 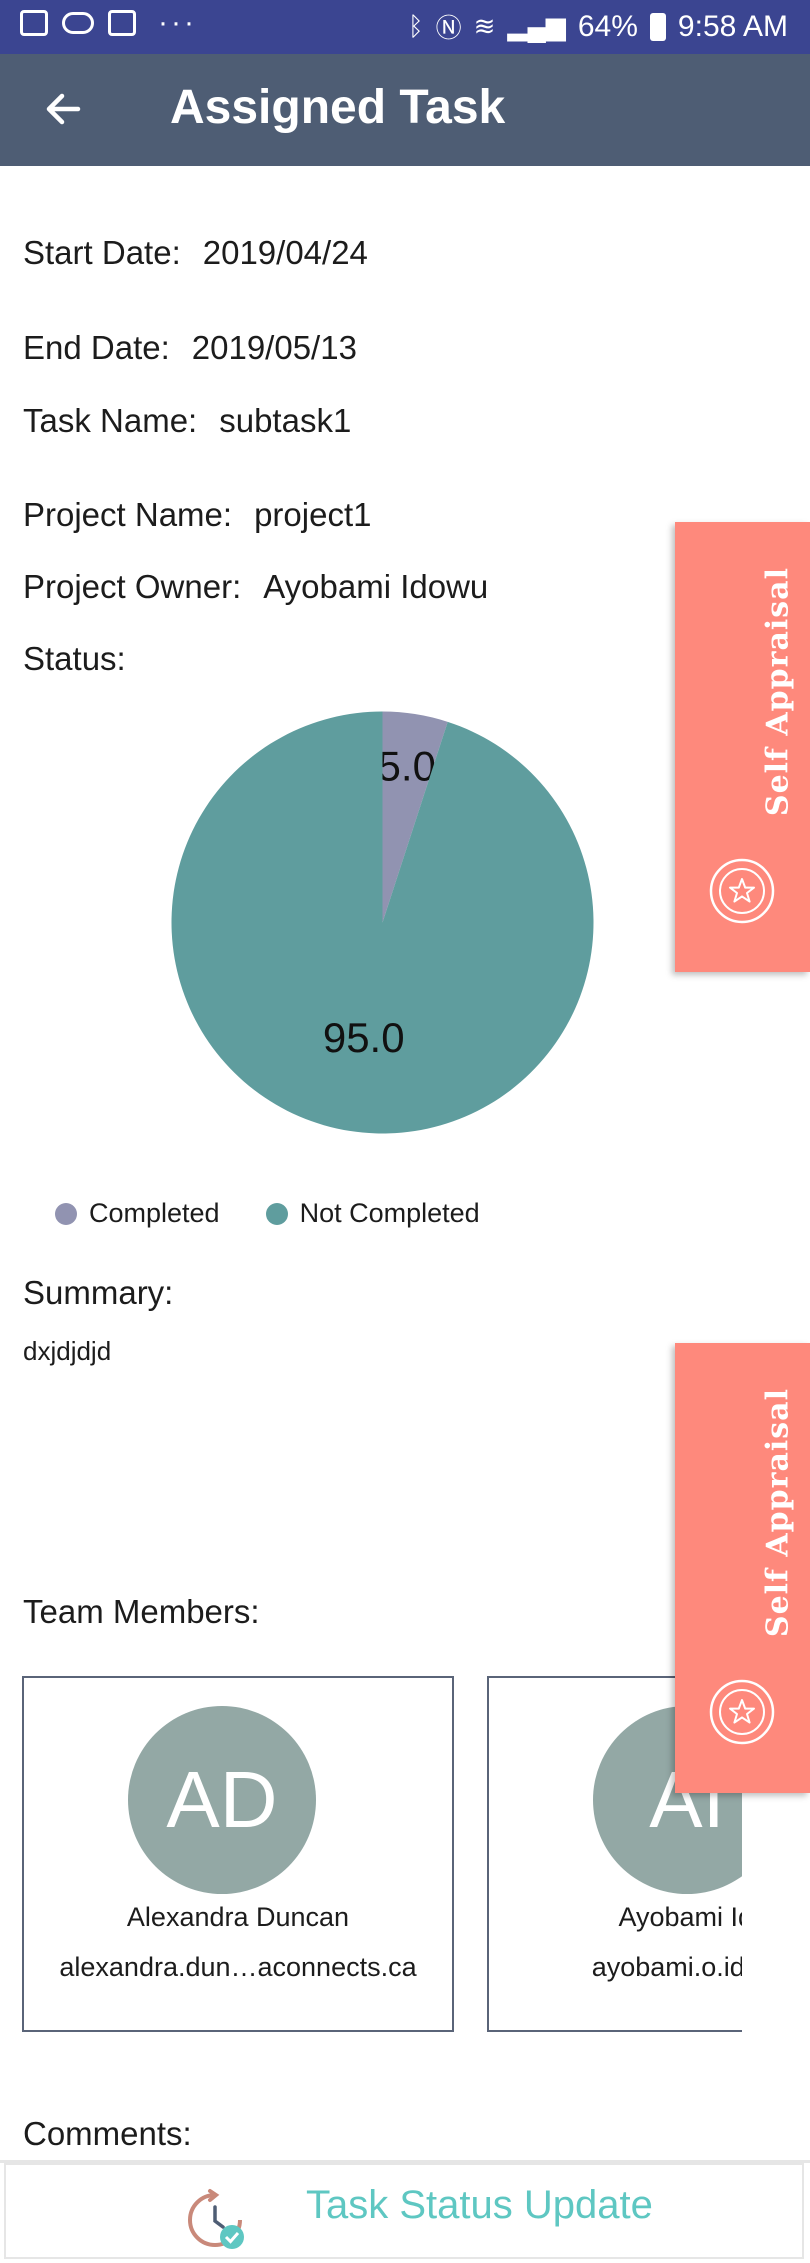 I want to click on project-owner-row: Project Owner: Ayobami Idowu, so click(x=255, y=587).